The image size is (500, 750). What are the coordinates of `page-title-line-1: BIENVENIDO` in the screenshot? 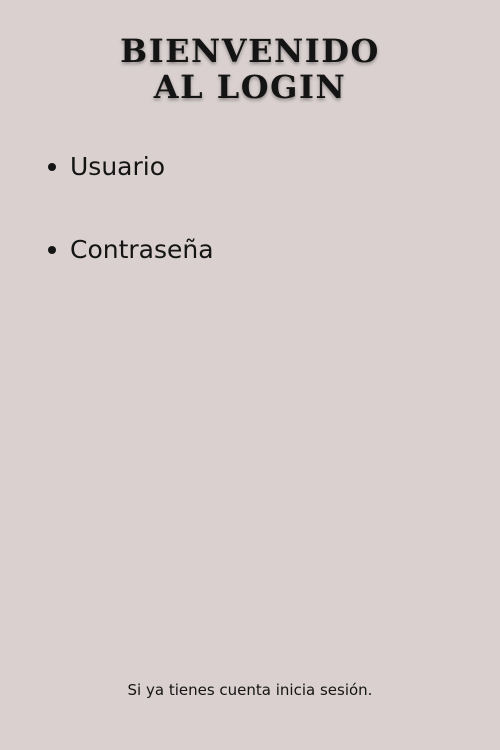 It's located at (250, 51).